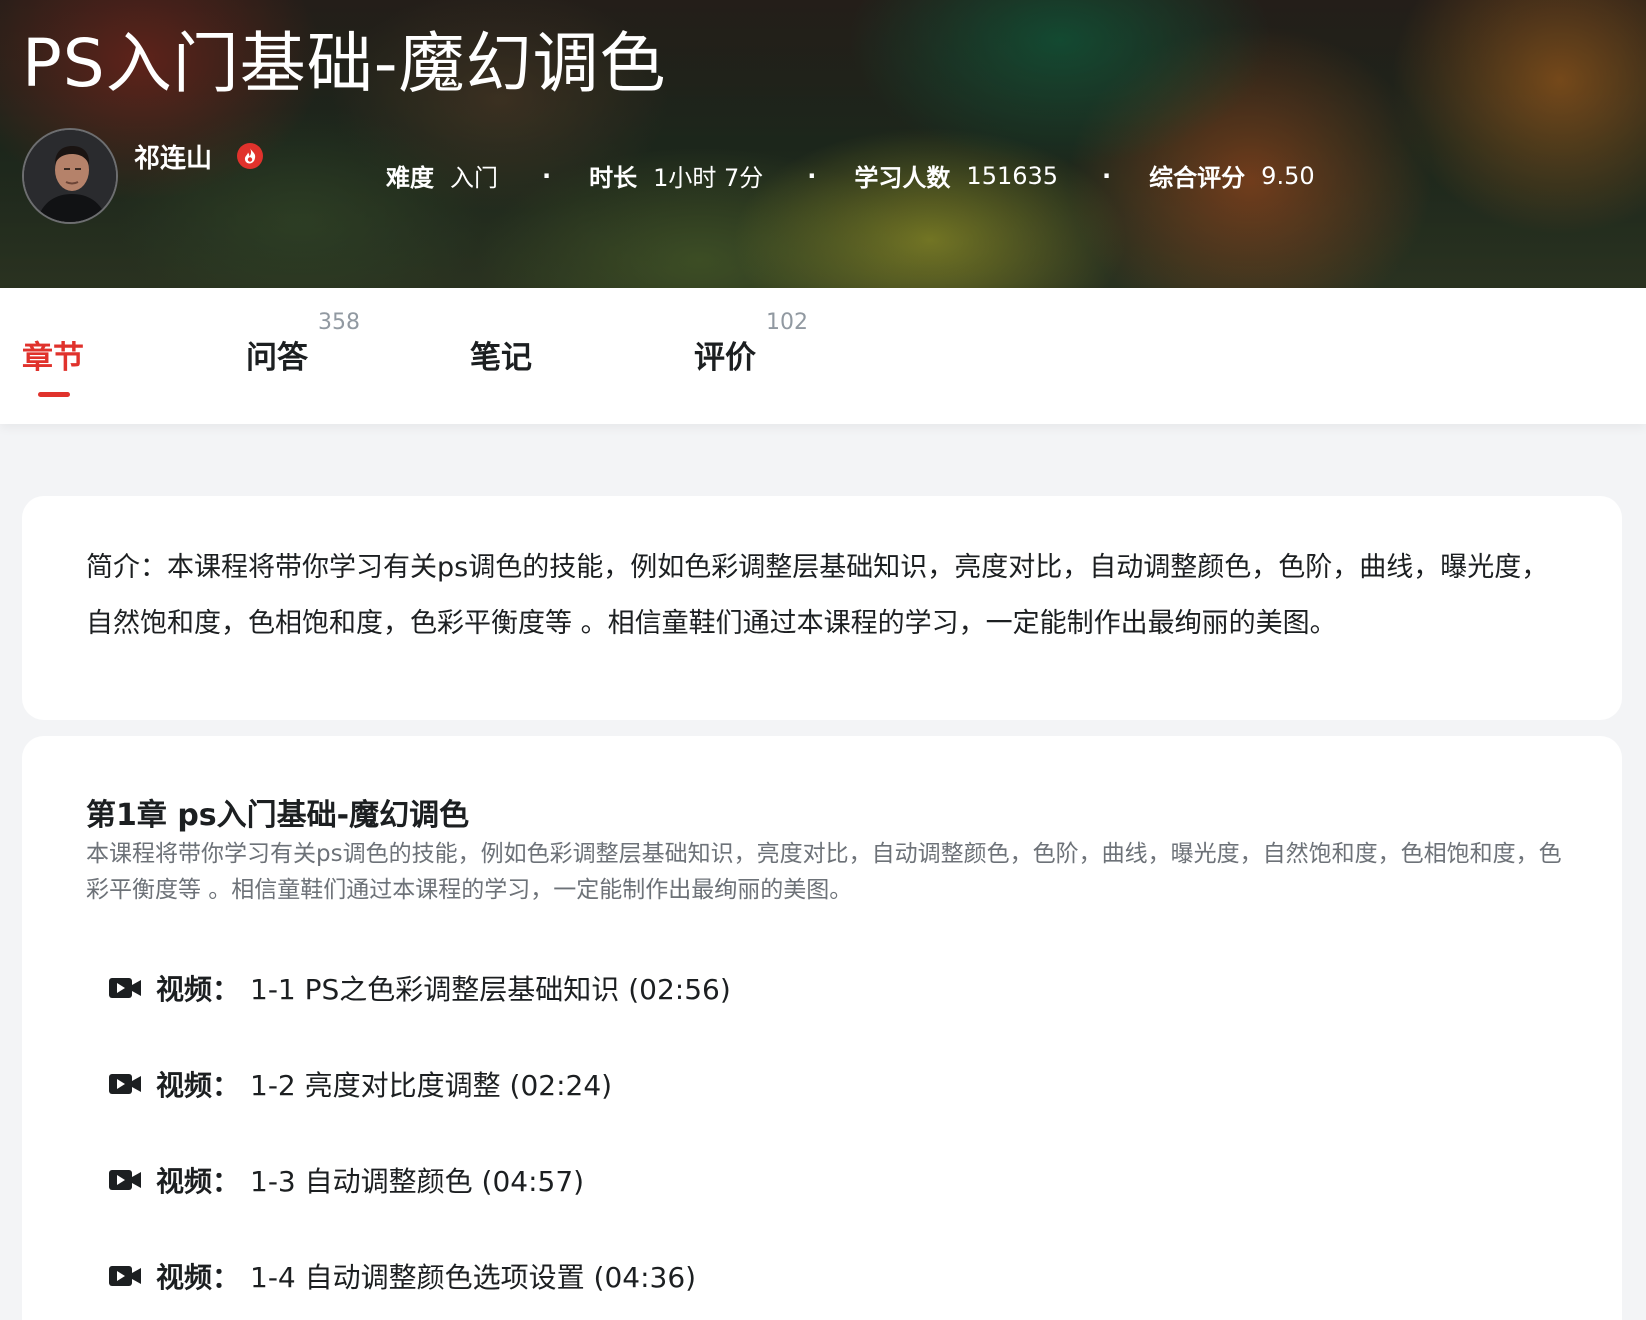 This screenshot has width=1646, height=1320. I want to click on tab-qa-count: 358, so click(339, 322).